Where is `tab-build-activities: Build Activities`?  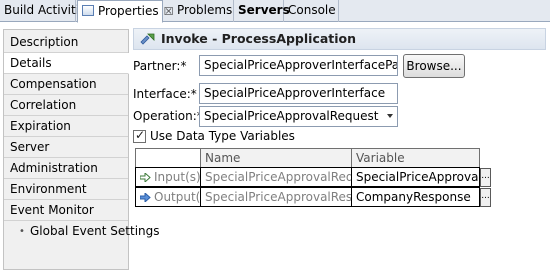 tab-build-activities: Build Activities is located at coordinates (46, 11).